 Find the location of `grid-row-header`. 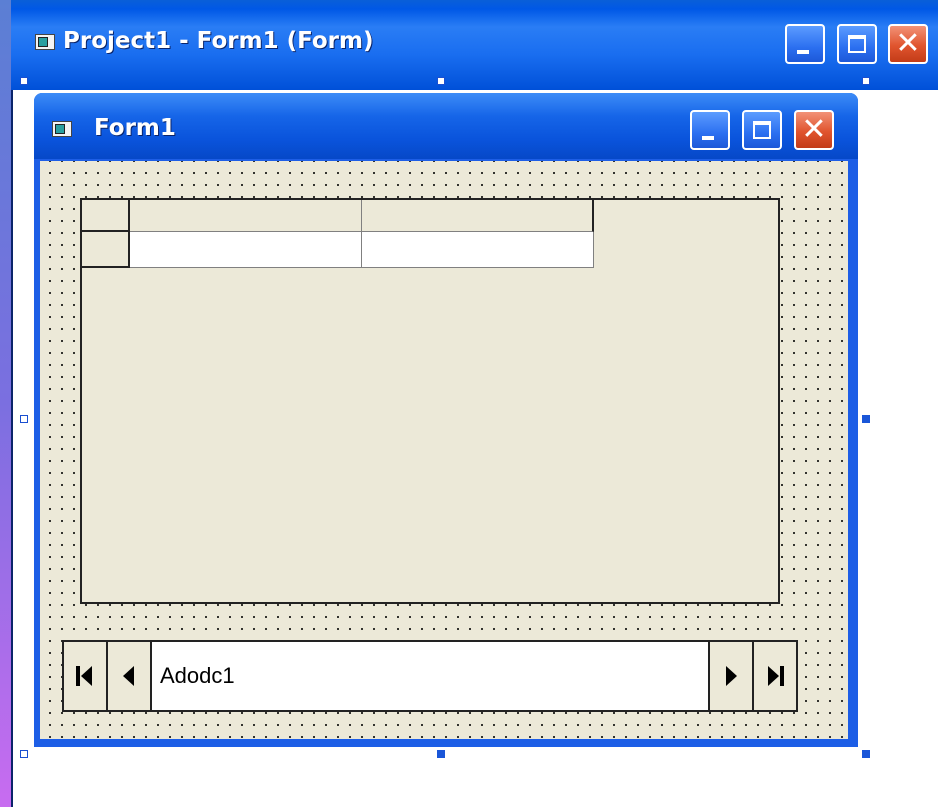

grid-row-header is located at coordinates (106, 250).